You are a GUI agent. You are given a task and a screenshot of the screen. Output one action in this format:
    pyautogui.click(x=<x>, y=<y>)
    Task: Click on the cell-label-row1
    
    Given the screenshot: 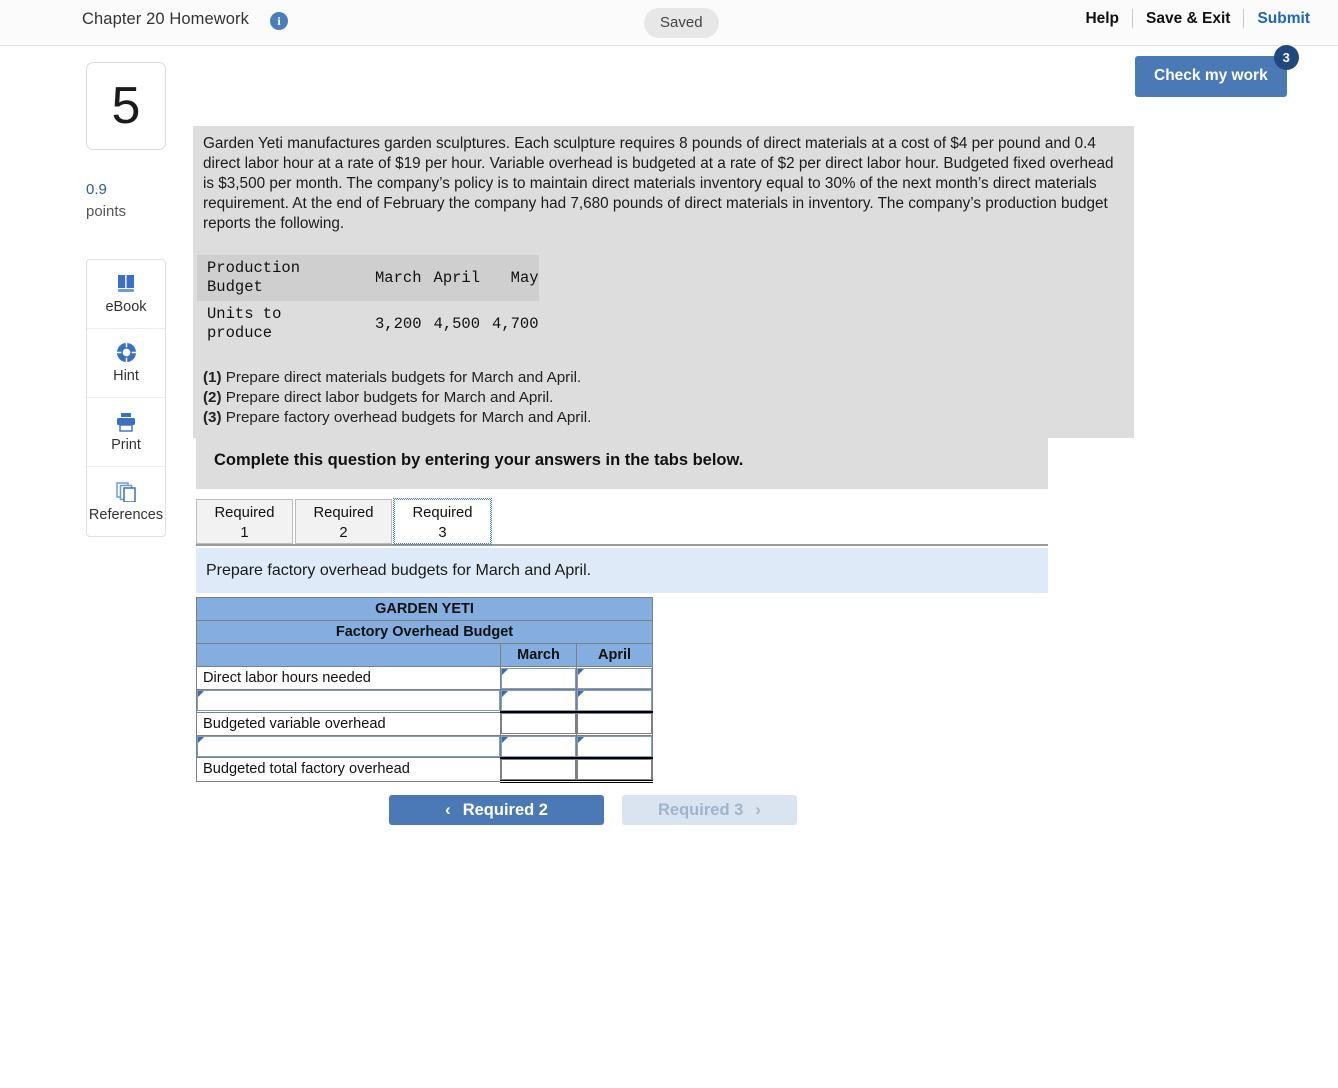 What is the action you would take?
    pyautogui.click(x=348, y=701)
    